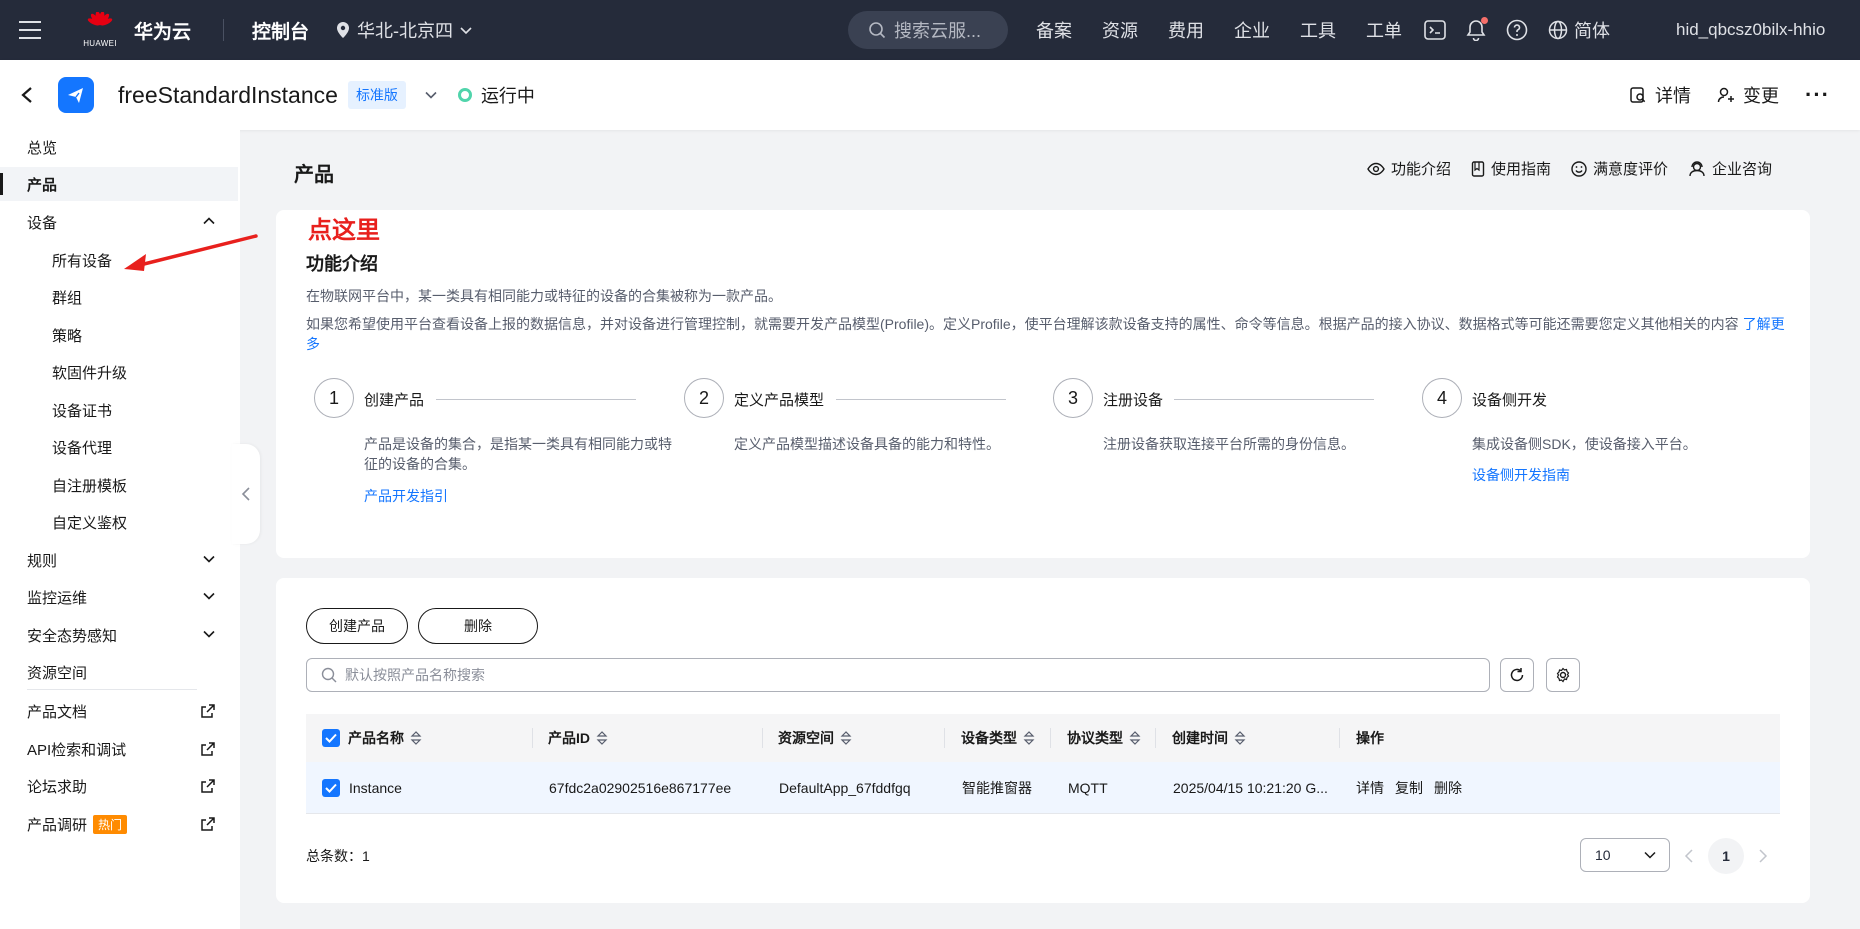 This screenshot has width=1860, height=929. Describe the element at coordinates (42, 148) in the screenshot. I see `sidebar-item-label: 总览` at that location.